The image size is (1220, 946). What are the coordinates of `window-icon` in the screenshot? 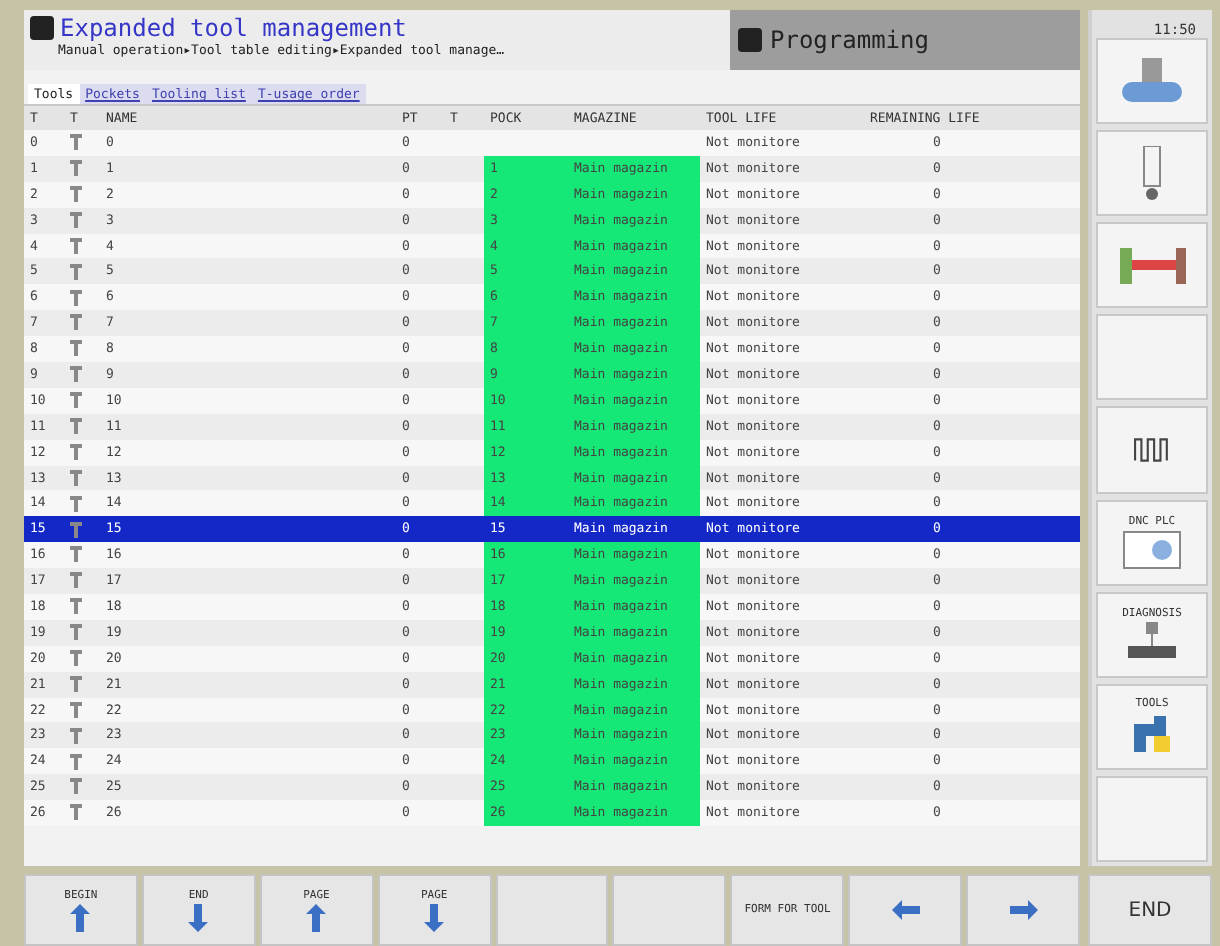 It's located at (1152, 549).